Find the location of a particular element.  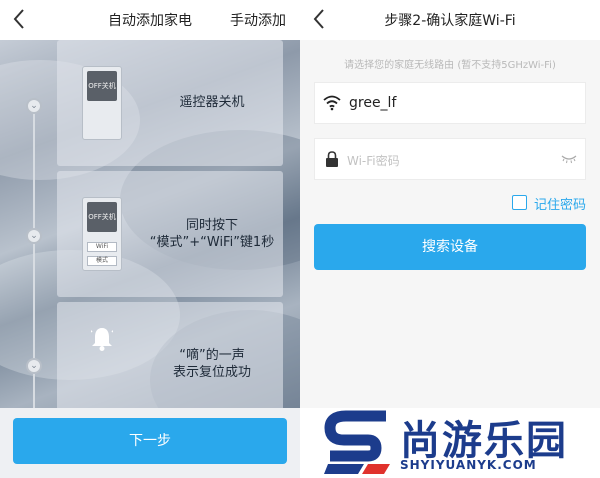

right-header: 步骤2-确认家庭Wi-Fi is located at coordinates (450, 20).